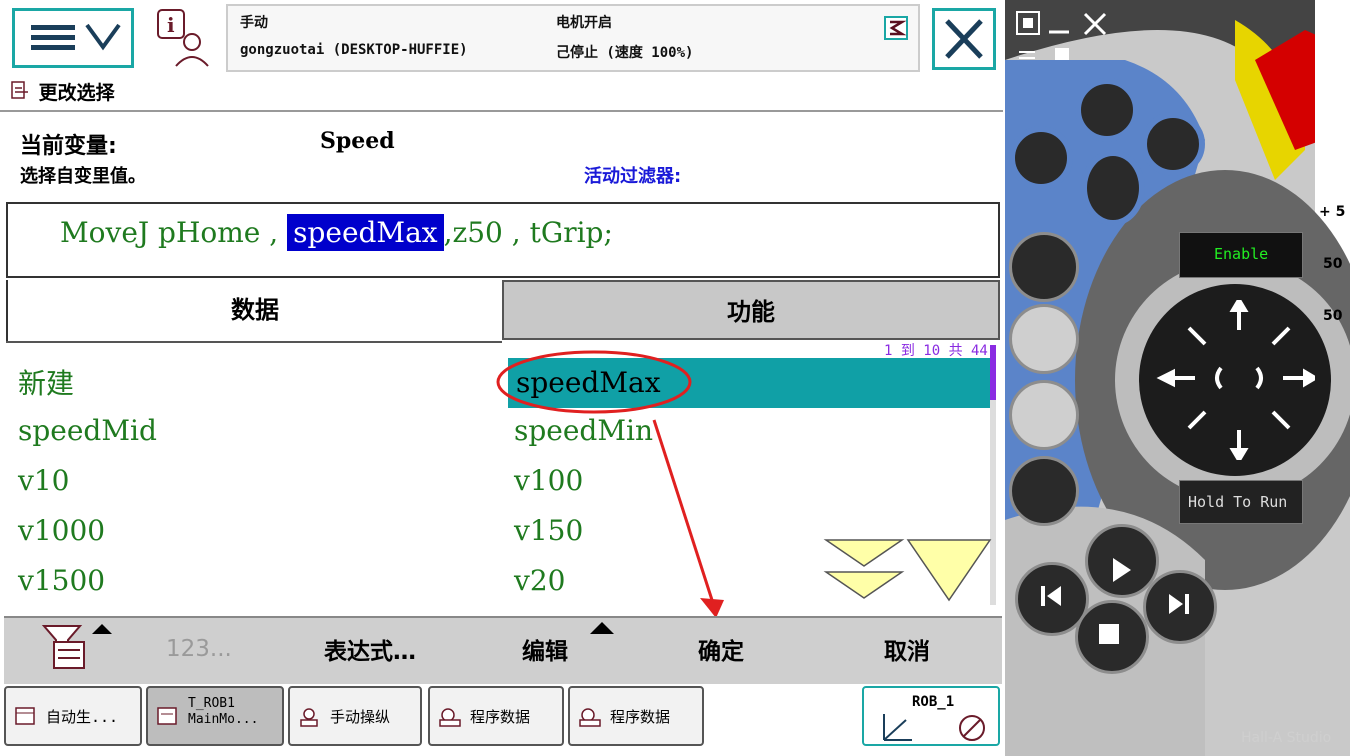 Image resolution: width=1350 pixels, height=756 pixels. Describe the element at coordinates (309, 717) in the screenshot. I see `jog-icon` at that location.